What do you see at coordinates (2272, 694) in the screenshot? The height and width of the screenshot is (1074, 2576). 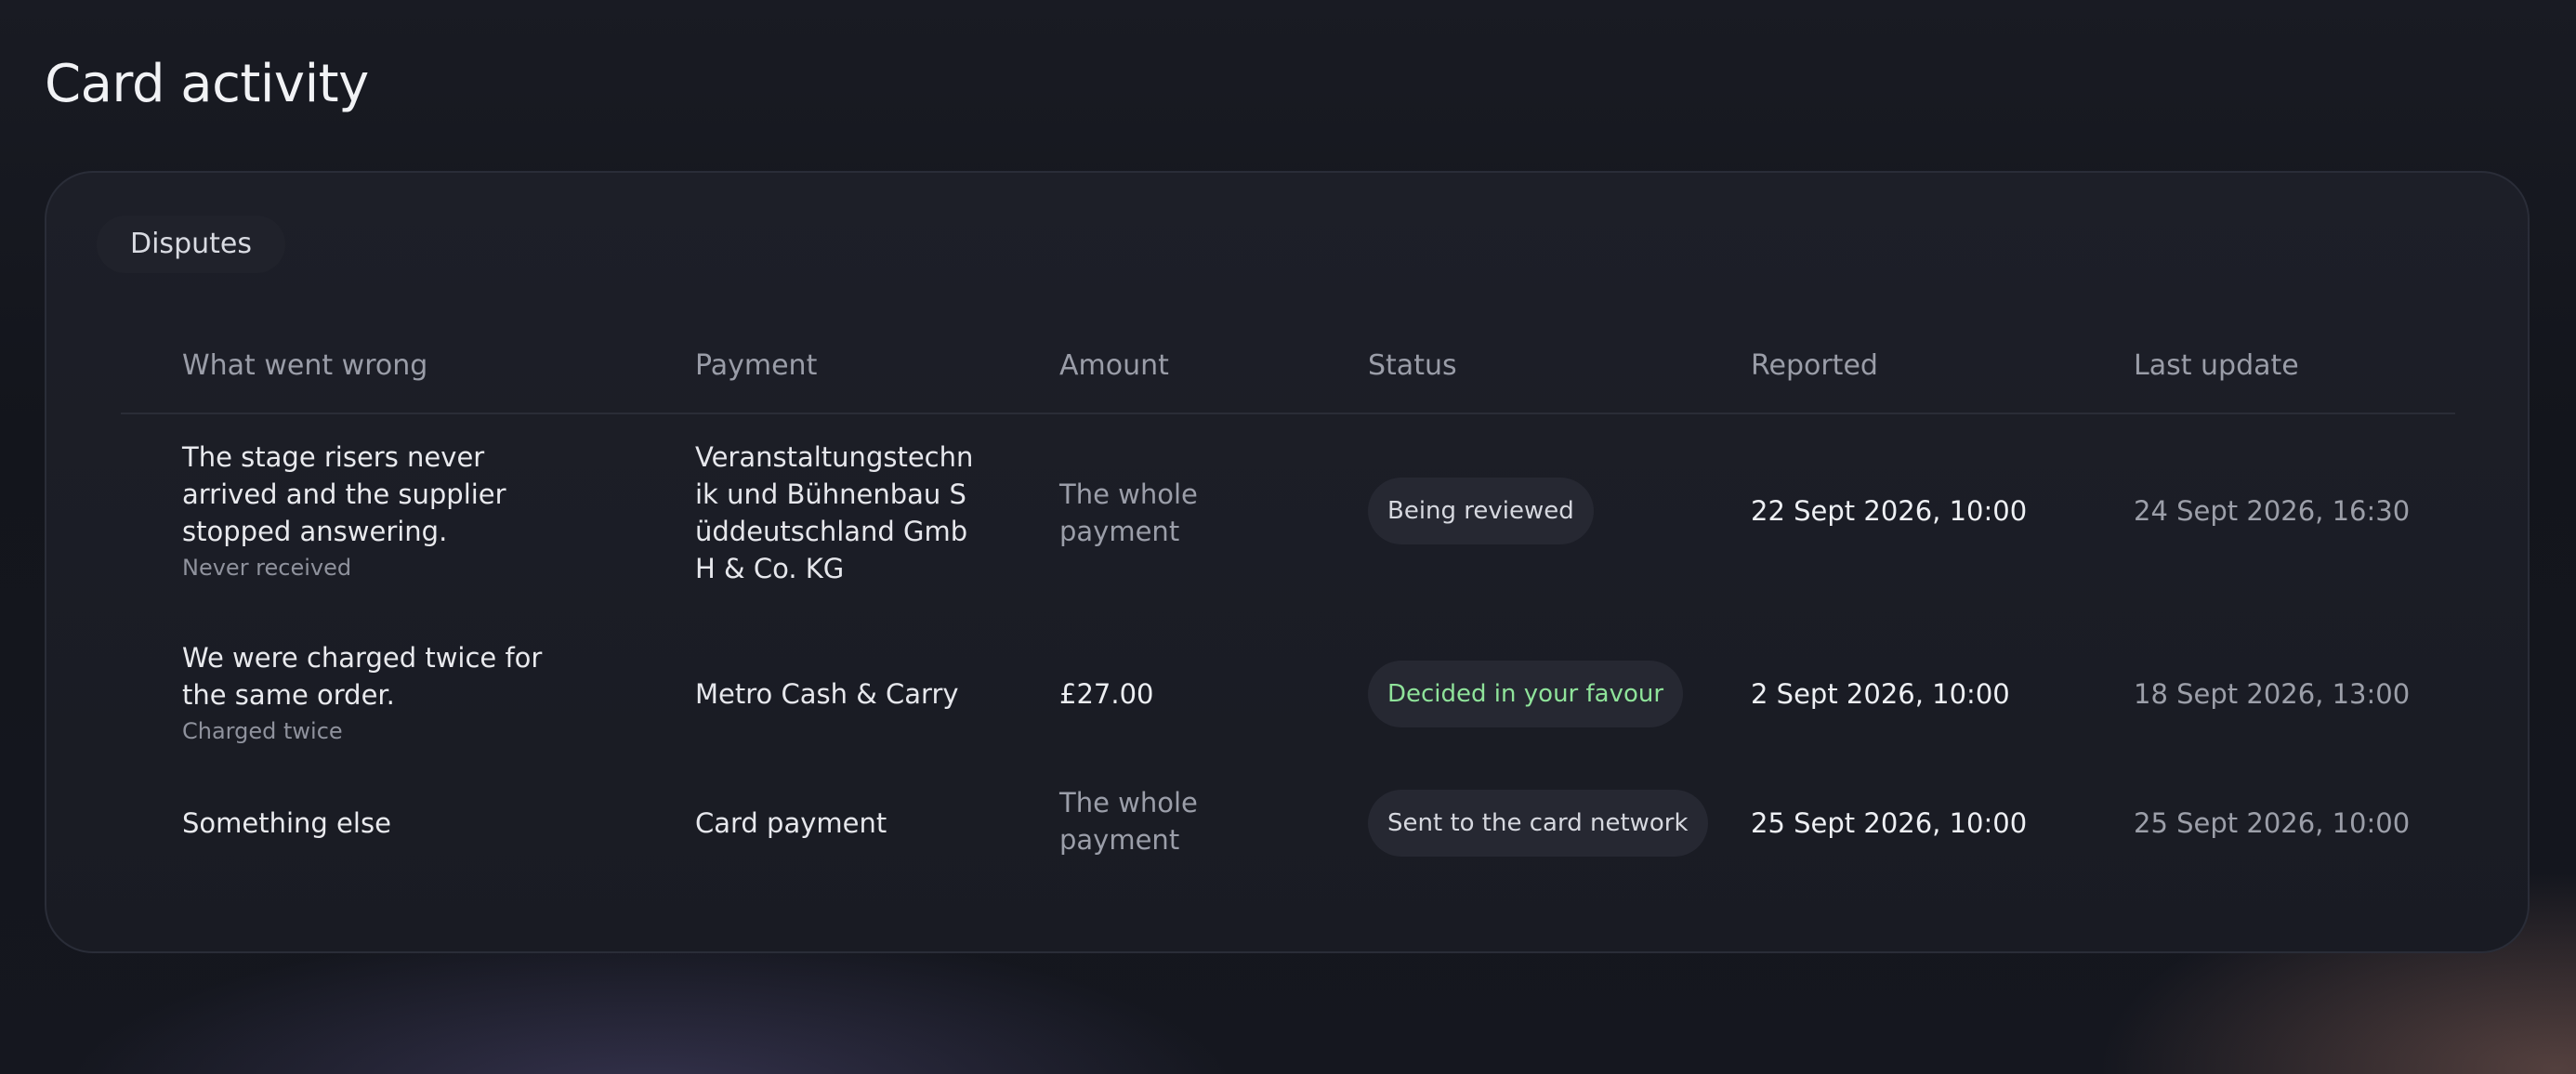 I see `last-update-cell: 18 Sept 2026, 13:00` at bounding box center [2272, 694].